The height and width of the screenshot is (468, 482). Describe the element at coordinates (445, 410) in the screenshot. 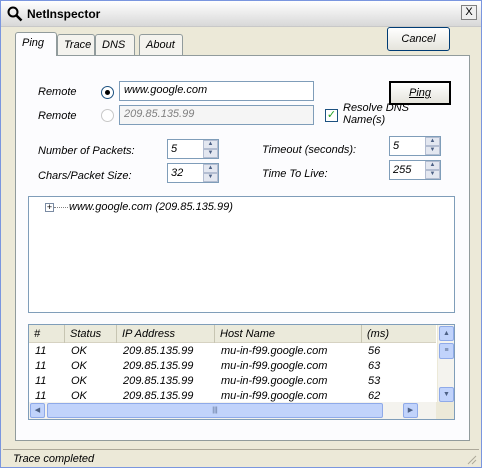

I see `scrollbar-corner` at that location.